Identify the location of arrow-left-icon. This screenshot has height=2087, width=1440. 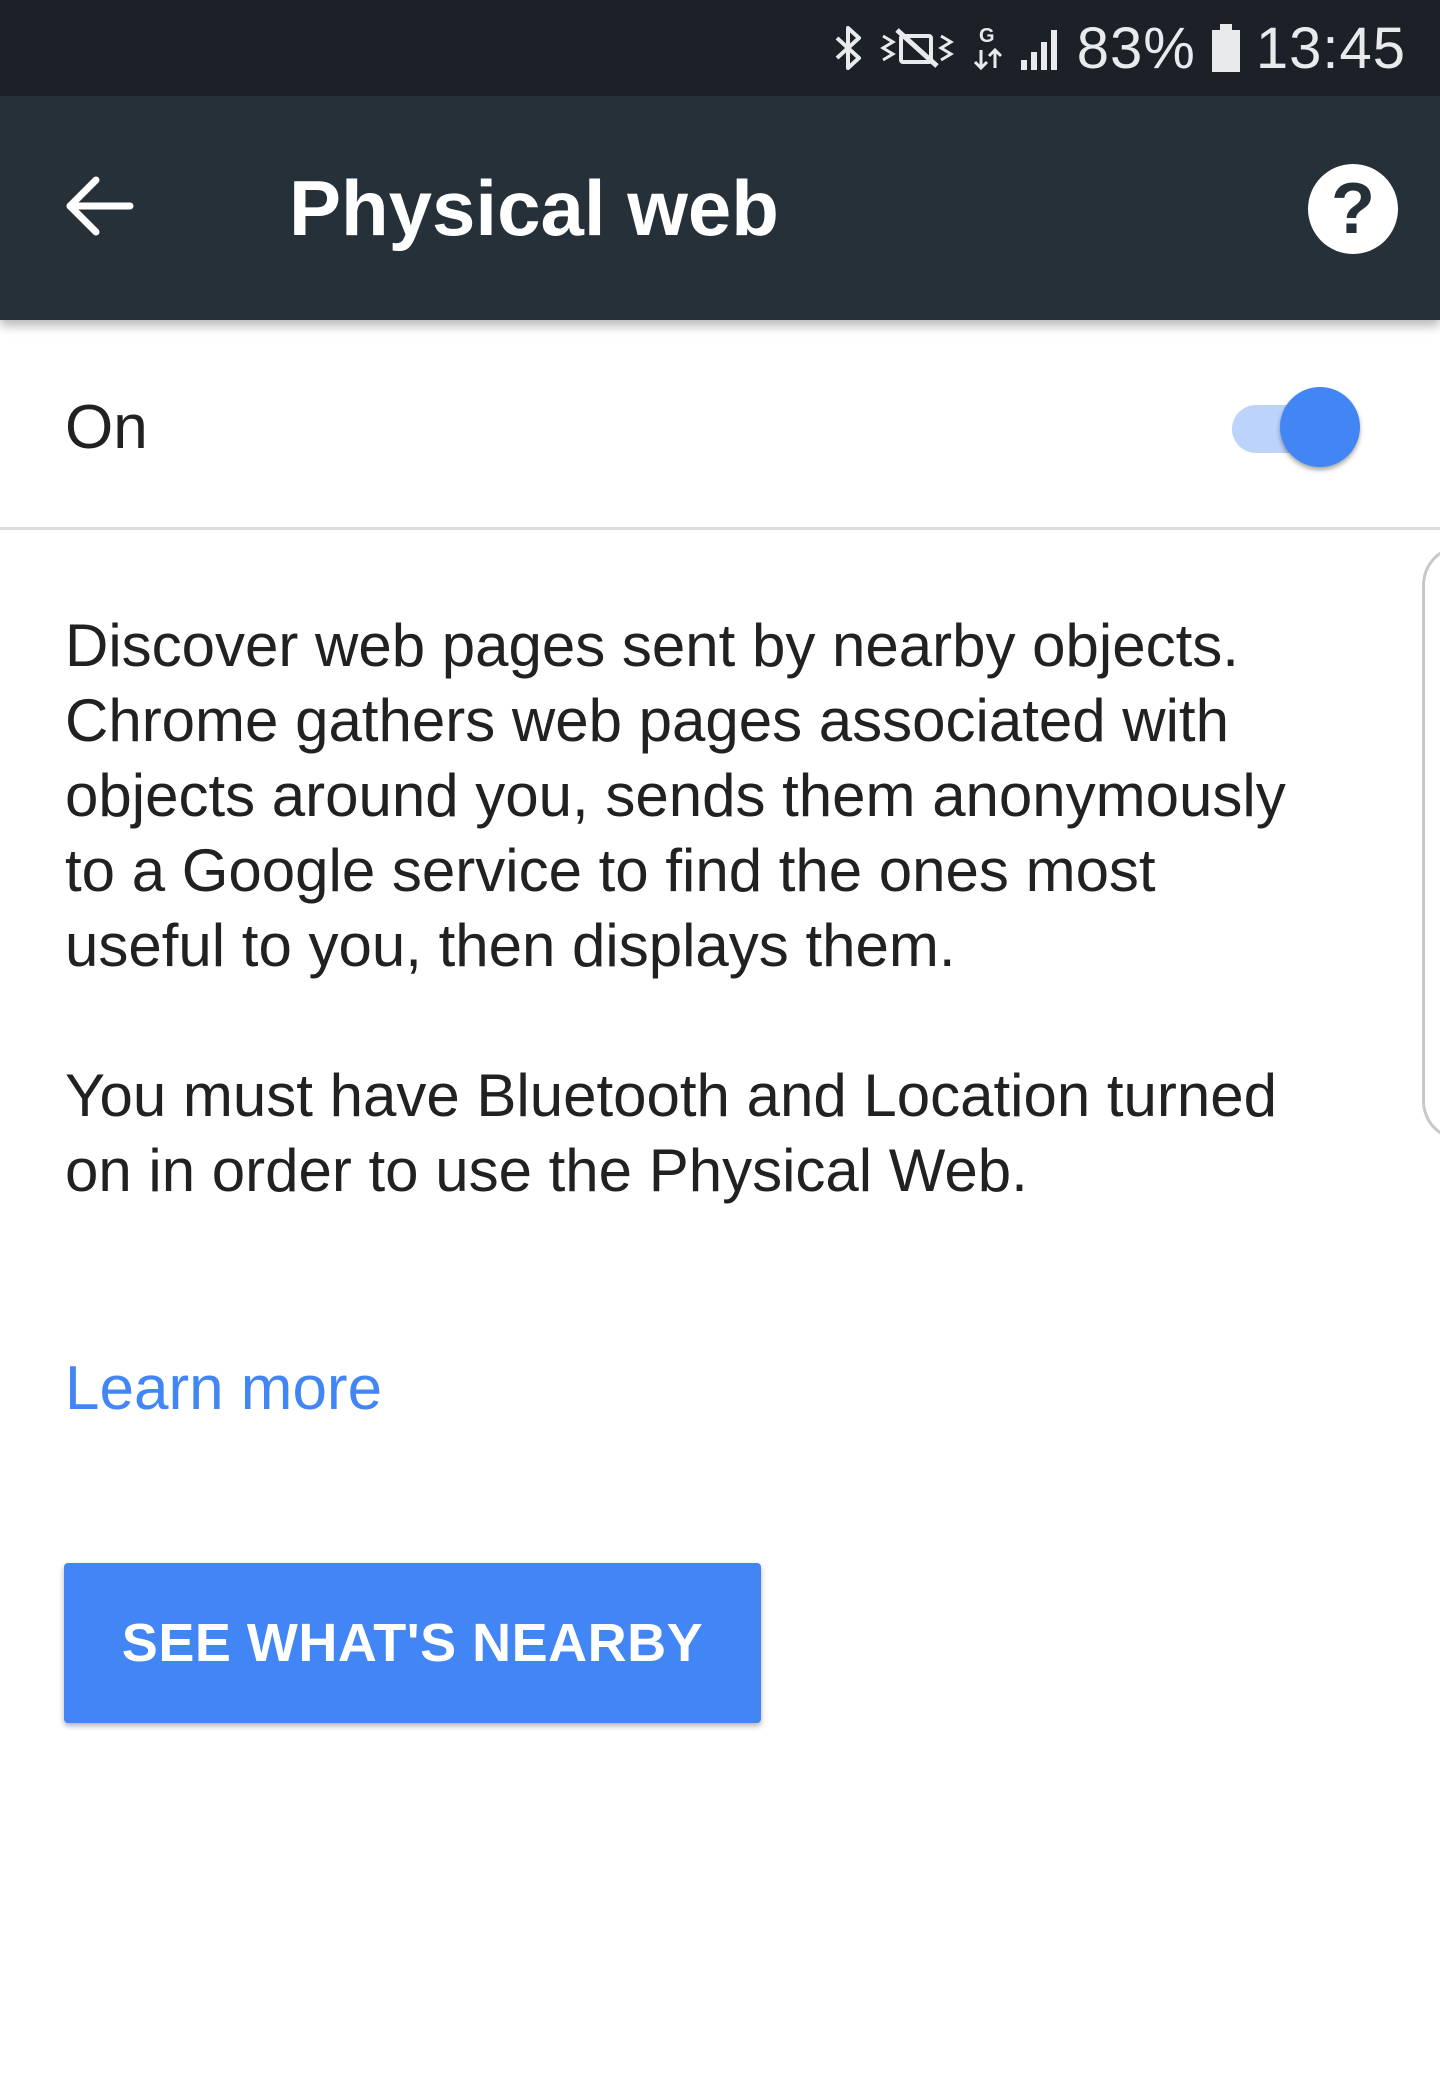
(100, 208).